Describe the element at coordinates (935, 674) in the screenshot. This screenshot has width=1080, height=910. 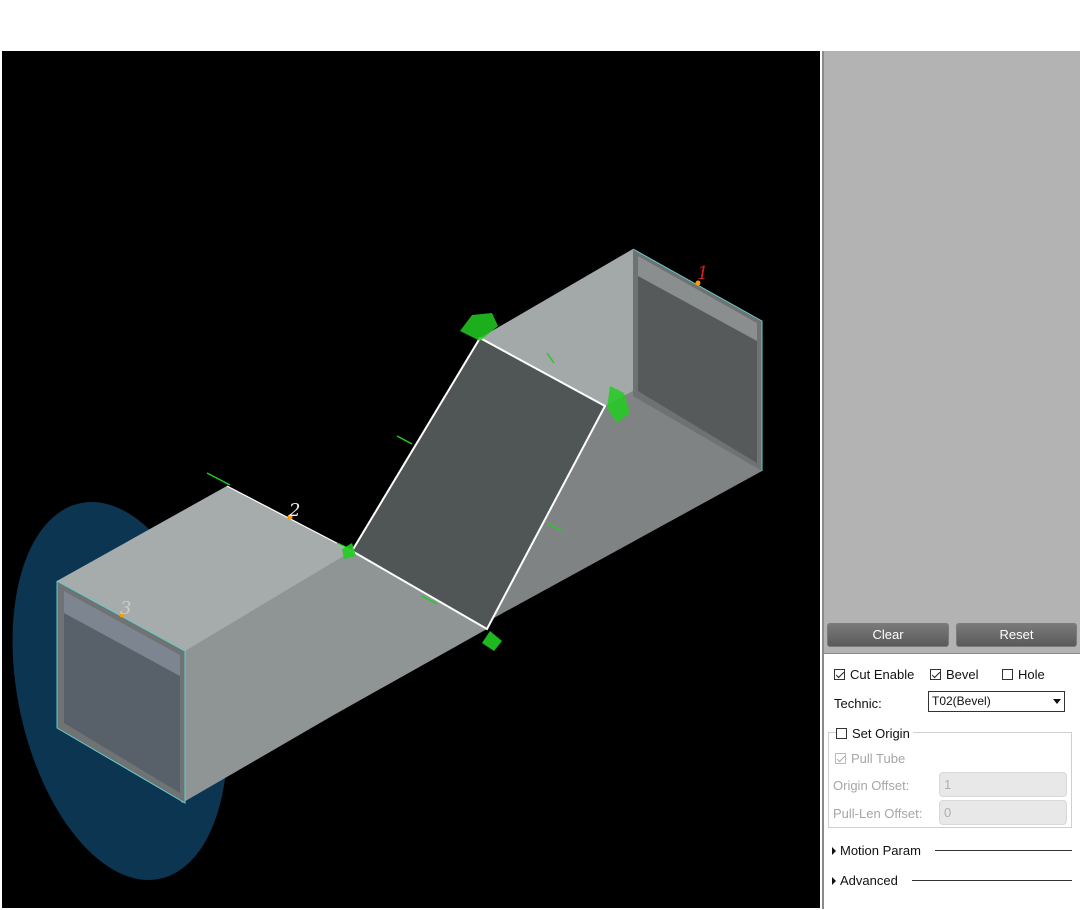
I see `bevel-checkbox` at that location.